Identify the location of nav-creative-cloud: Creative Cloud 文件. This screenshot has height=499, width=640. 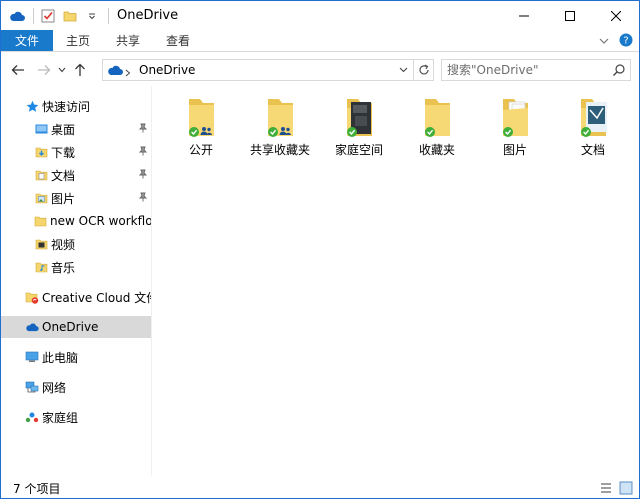
(76, 297).